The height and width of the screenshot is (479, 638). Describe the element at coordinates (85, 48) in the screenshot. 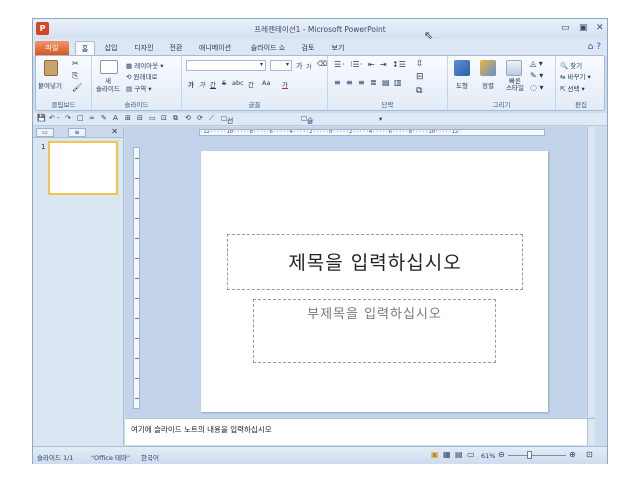

I see `tab-home: 홈` at that location.